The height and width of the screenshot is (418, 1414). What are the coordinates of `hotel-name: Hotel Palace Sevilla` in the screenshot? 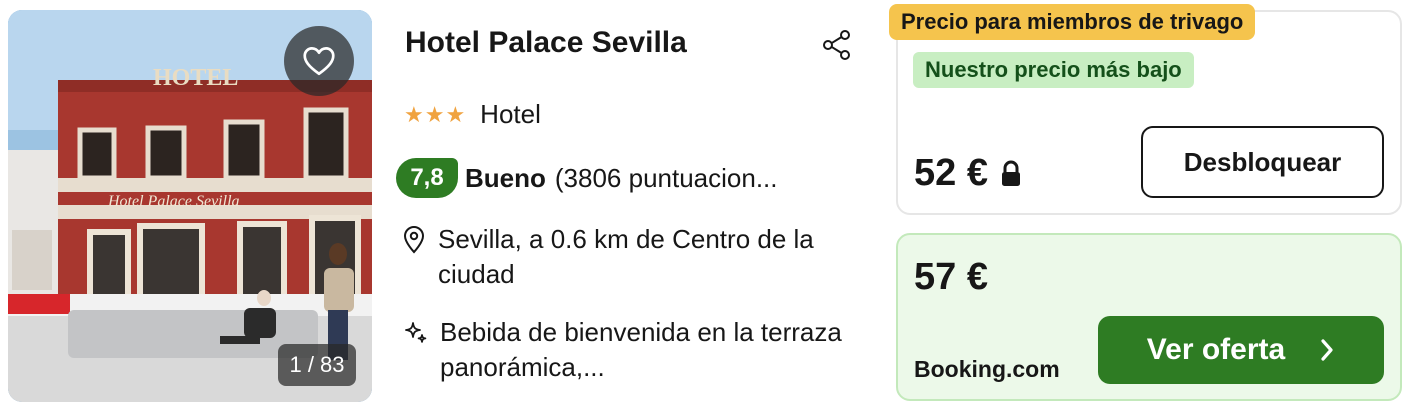 It's located at (546, 43).